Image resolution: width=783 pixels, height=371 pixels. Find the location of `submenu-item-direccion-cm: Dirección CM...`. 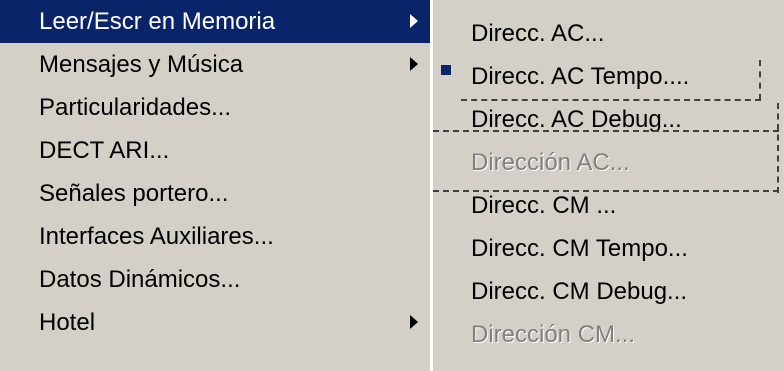

submenu-item-direccion-cm: Dirección CM... is located at coordinates (608, 334).